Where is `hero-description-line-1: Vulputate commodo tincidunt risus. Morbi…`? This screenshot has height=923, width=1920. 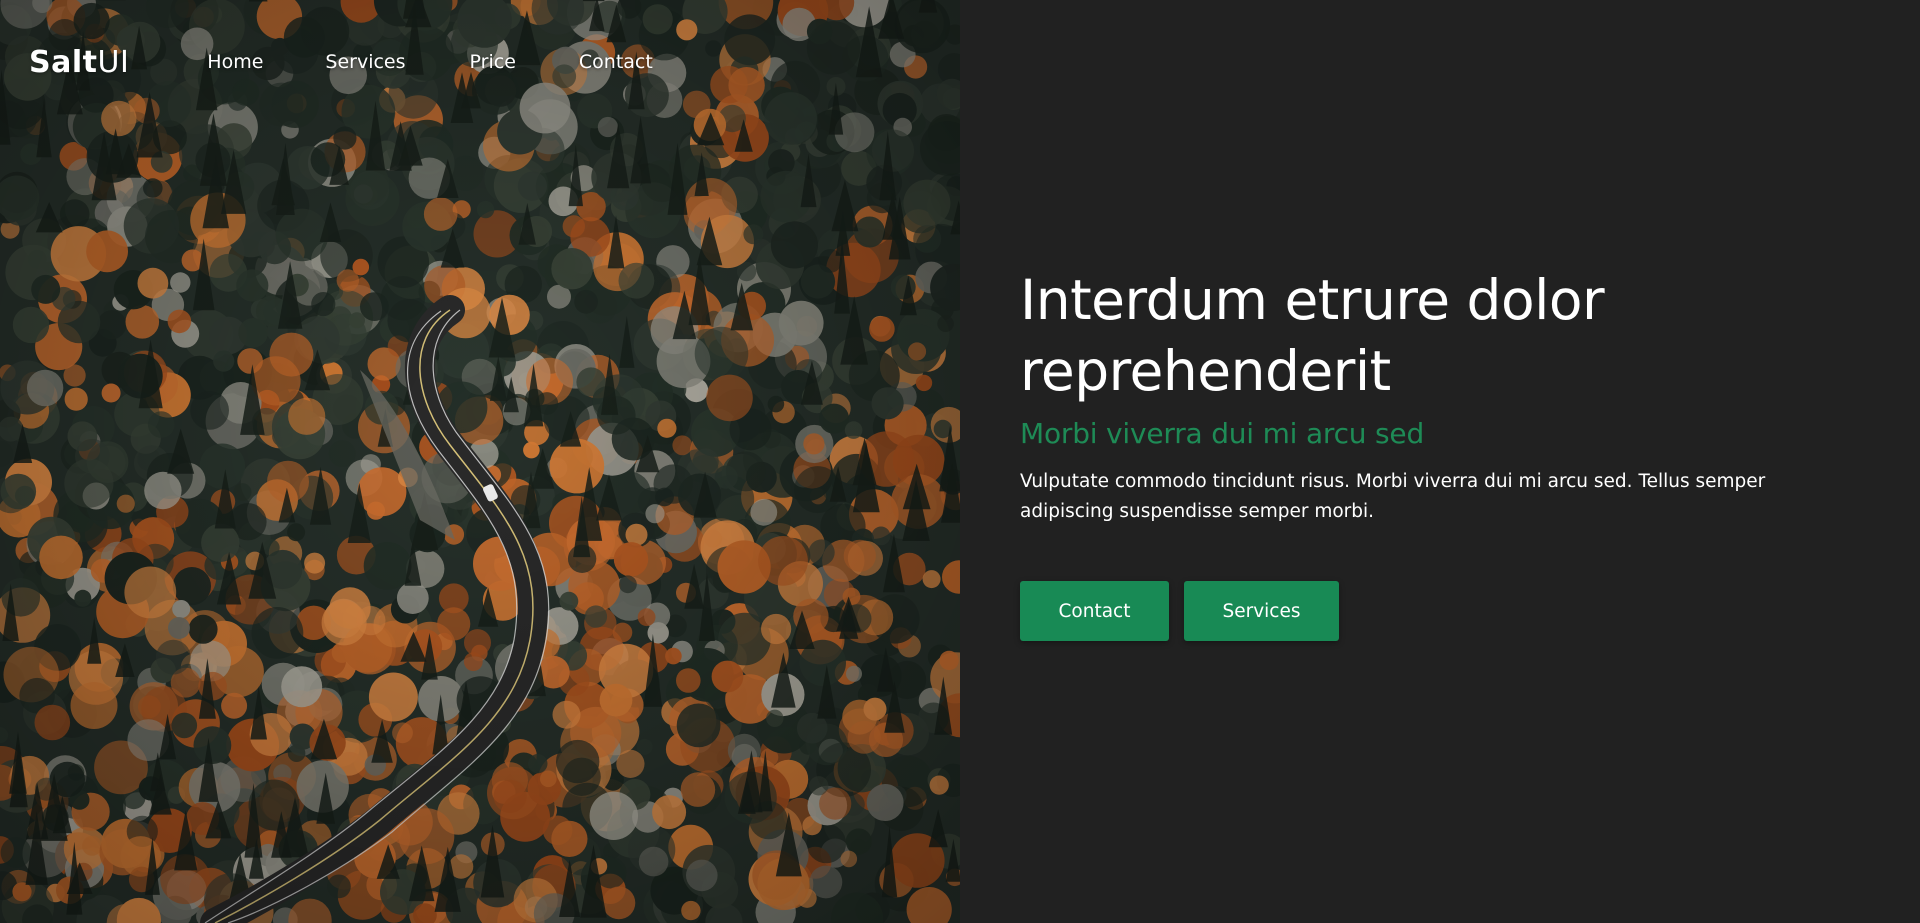
hero-description-line-1: Vulputate commodo tincidunt risus. Morbi… is located at coordinates (1393, 481).